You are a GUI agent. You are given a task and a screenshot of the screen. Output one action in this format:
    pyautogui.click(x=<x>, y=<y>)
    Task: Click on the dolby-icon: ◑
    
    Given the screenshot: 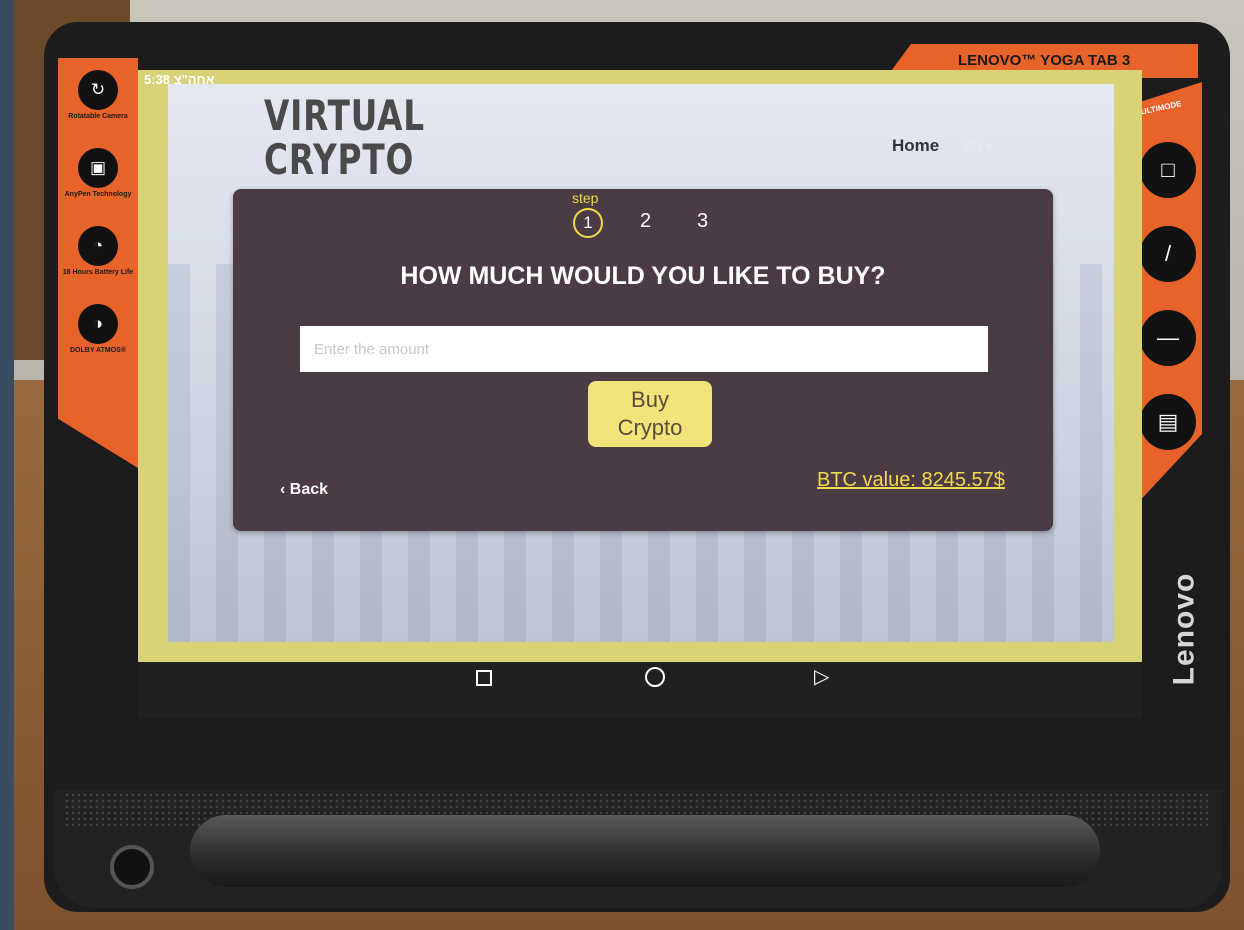 What is the action you would take?
    pyautogui.click(x=98, y=324)
    